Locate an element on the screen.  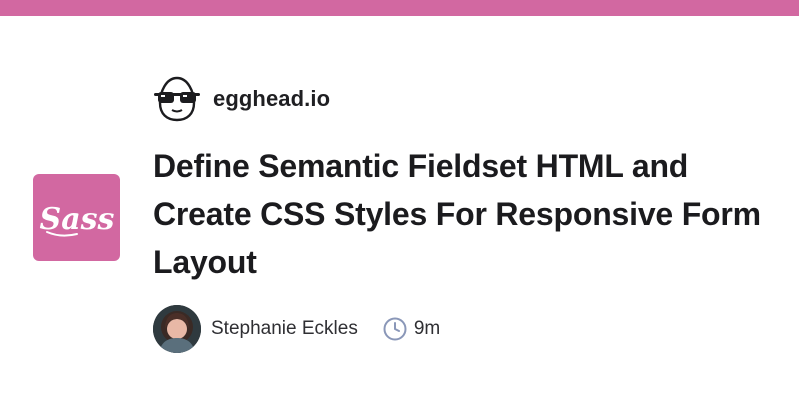
brand-name: egghead.io is located at coordinates (272, 98).